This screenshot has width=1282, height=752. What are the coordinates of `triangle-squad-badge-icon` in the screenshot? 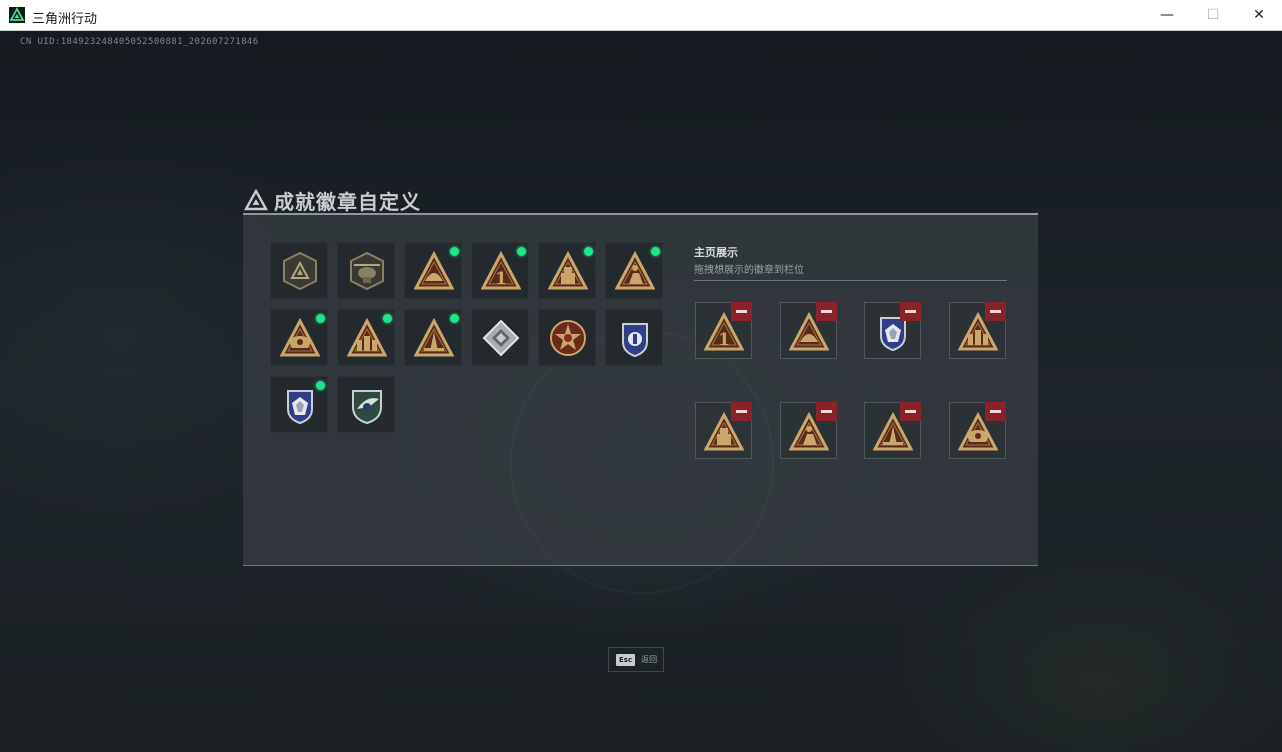 It's located at (367, 337).